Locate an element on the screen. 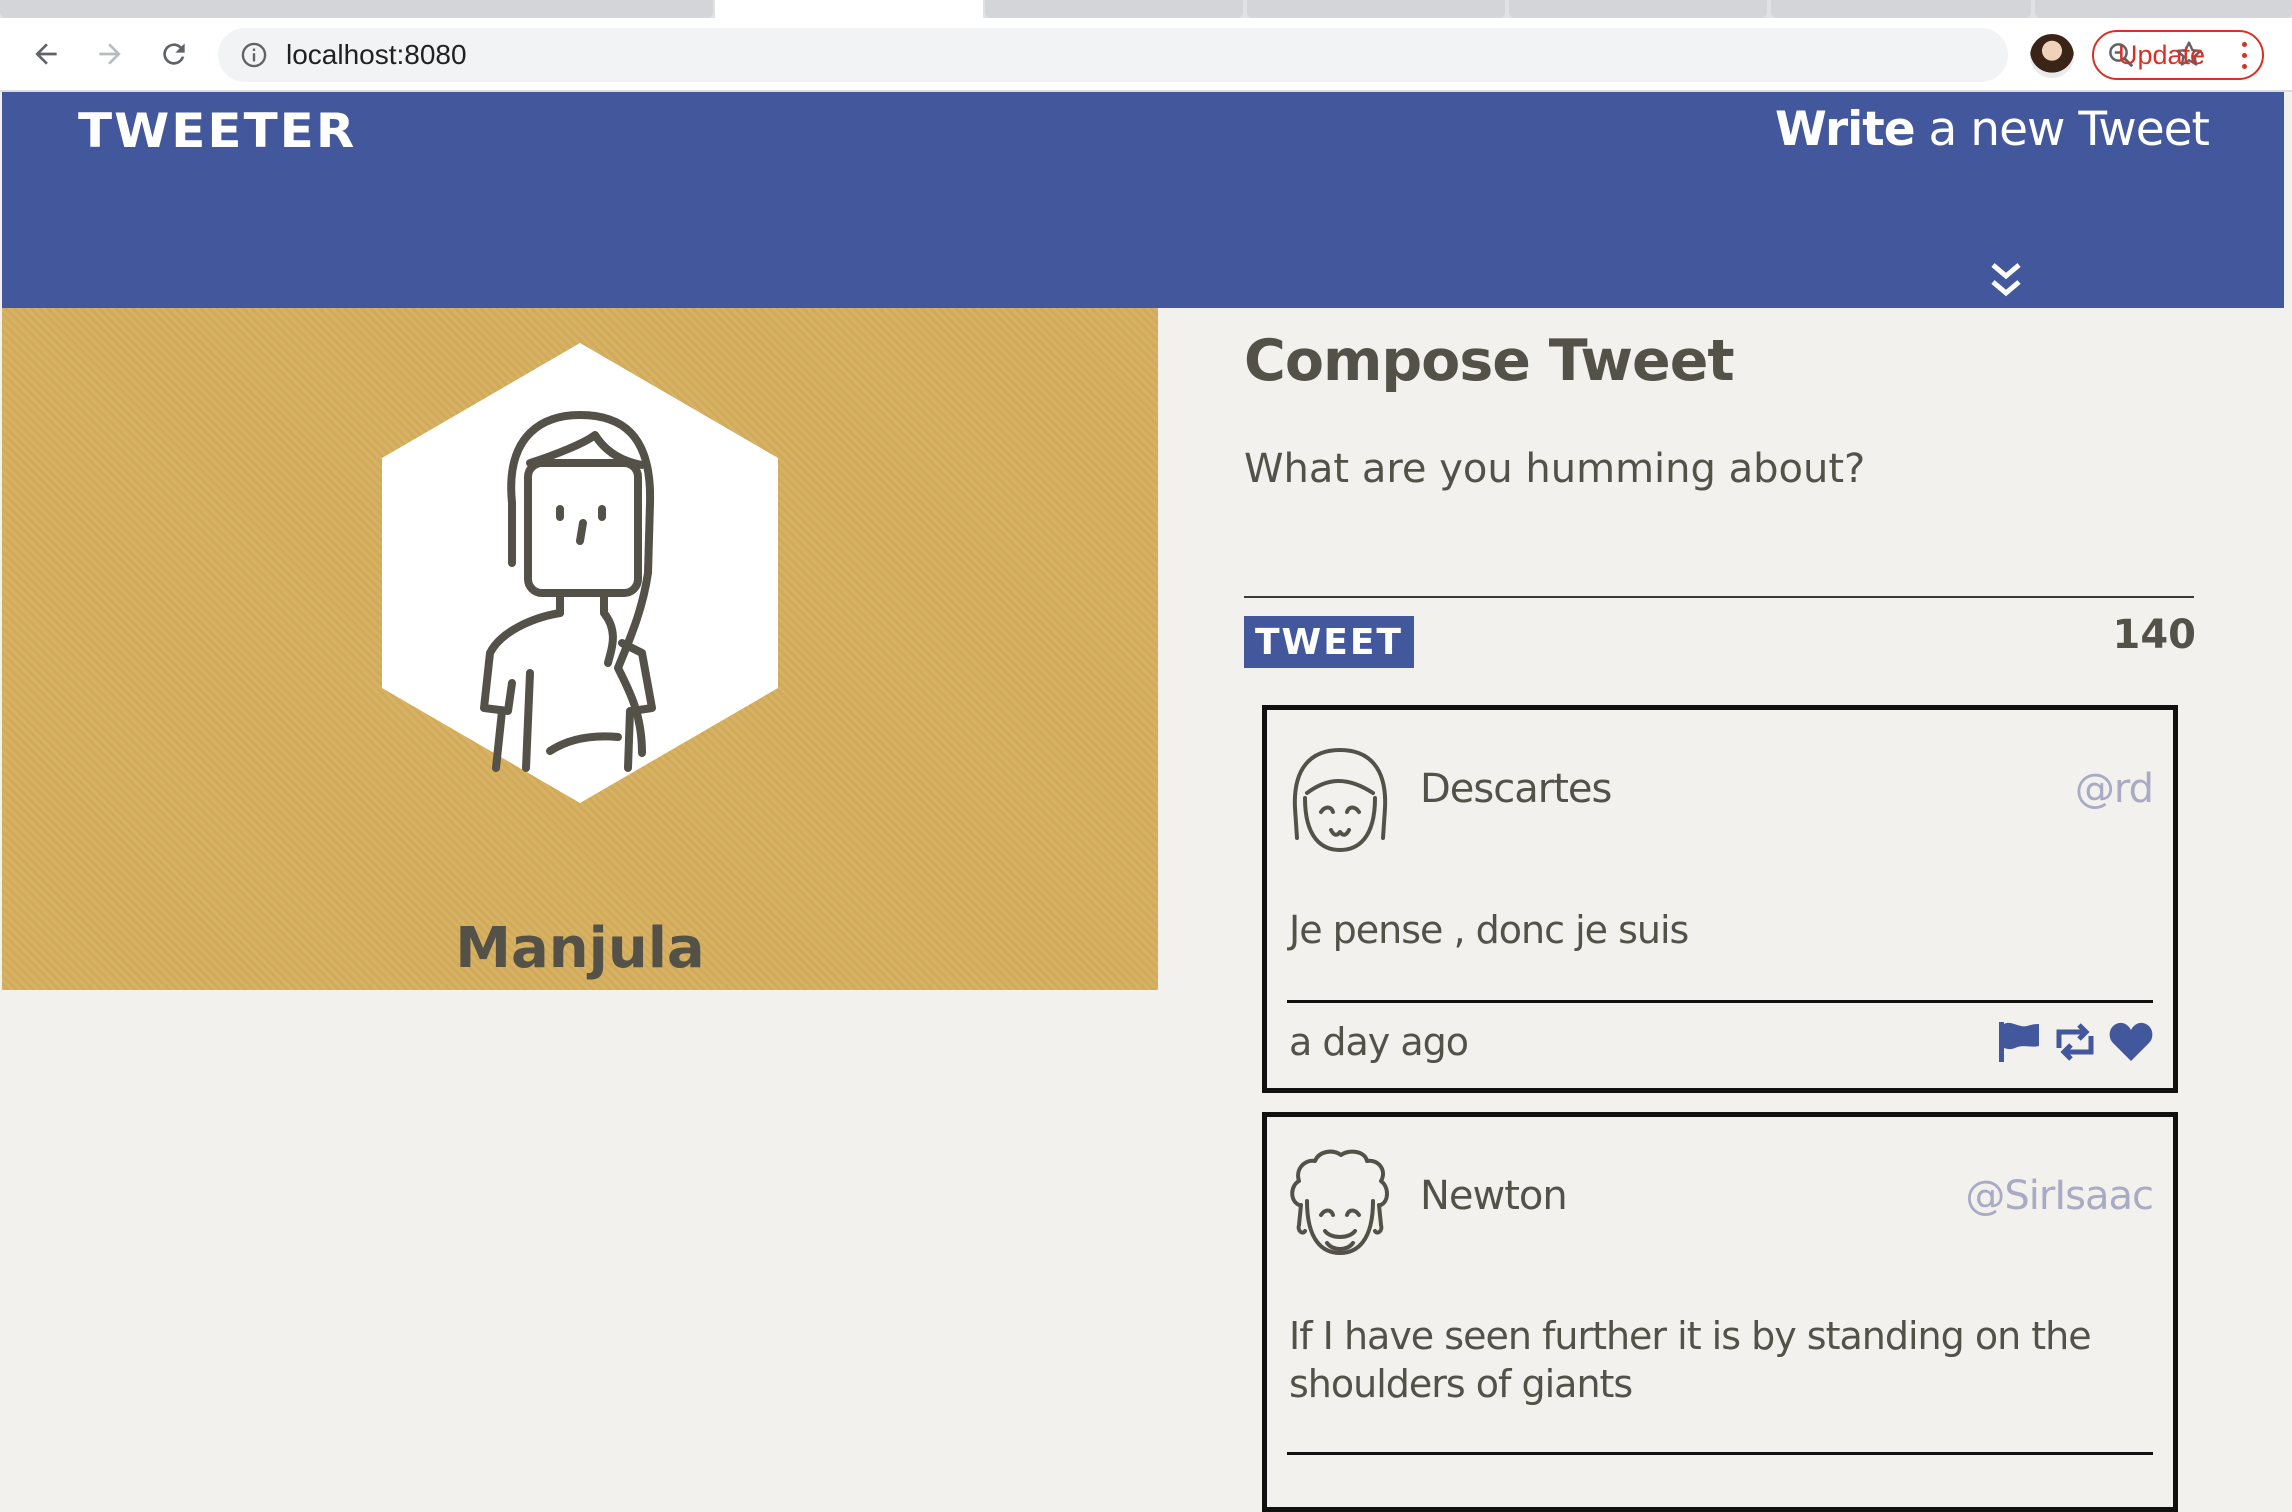  update-button: Update is located at coordinates (2178, 55).